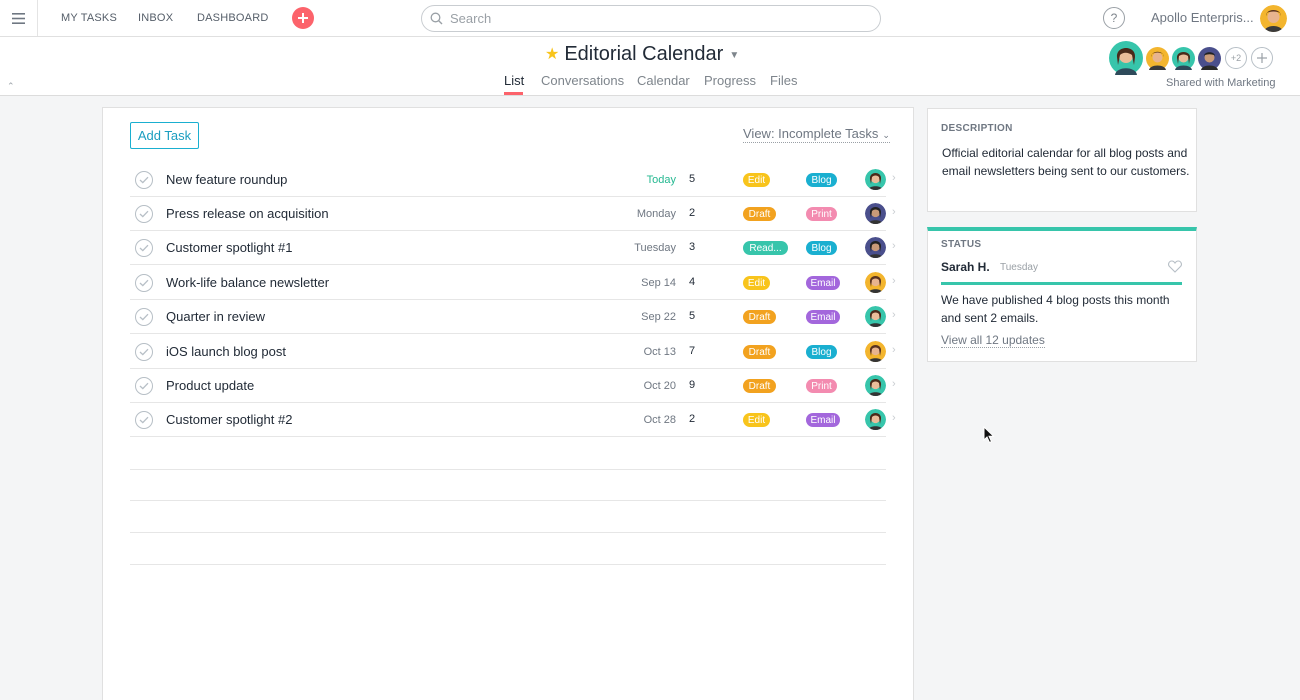 Image resolution: width=1300 pixels, height=700 pixels. Describe the element at coordinates (513, 352) in the screenshot. I see `task-row: iOS launch blog post Oct 13 7 Draft Blog ›` at that location.